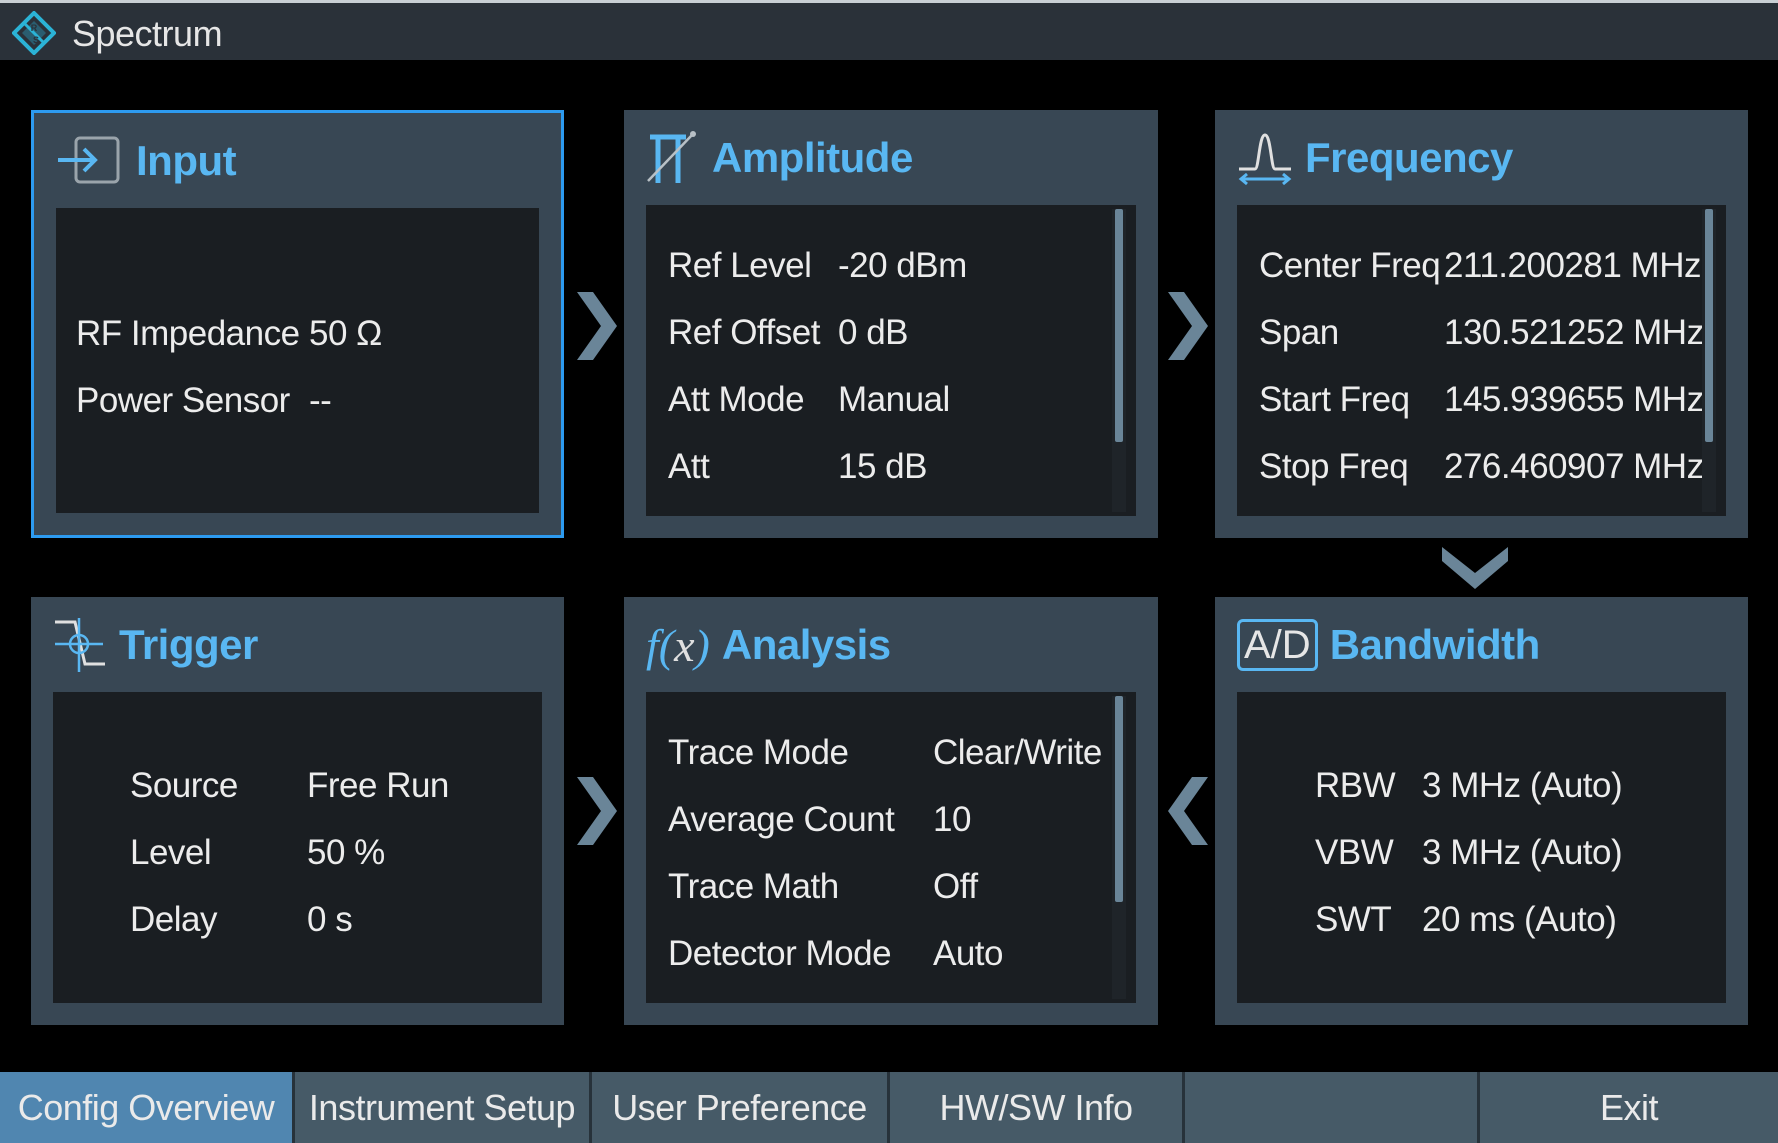 The height and width of the screenshot is (1143, 1778). I want to click on amplitude-row: Ref Offset 0 dB, so click(817, 332).